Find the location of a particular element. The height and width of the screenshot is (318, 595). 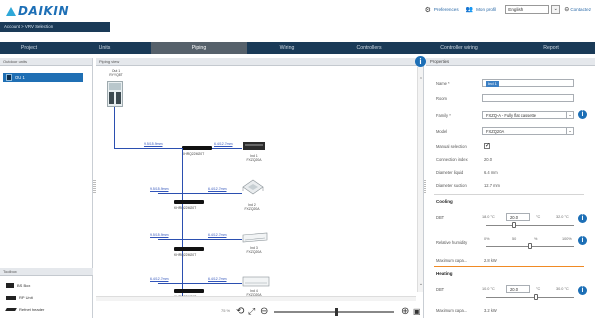

zoom-out-icon: ⊖ is located at coordinates (264, 311).